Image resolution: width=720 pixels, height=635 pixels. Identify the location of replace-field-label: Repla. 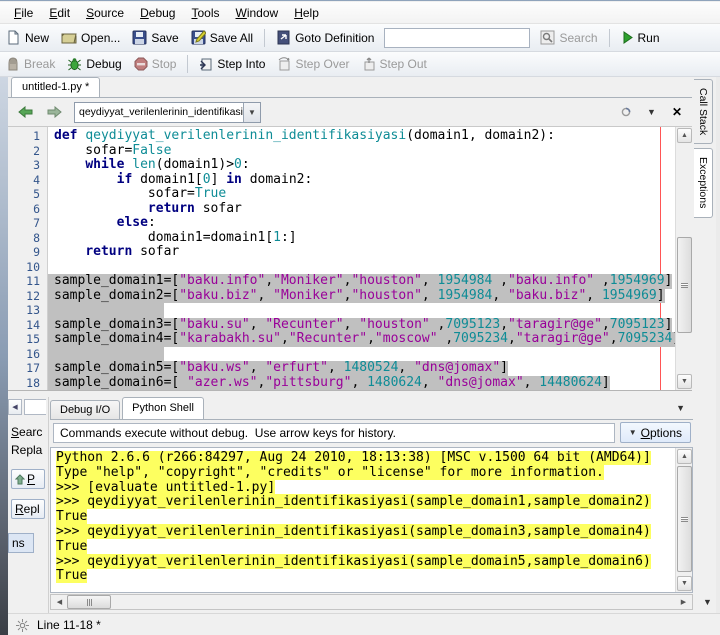
(27, 450).